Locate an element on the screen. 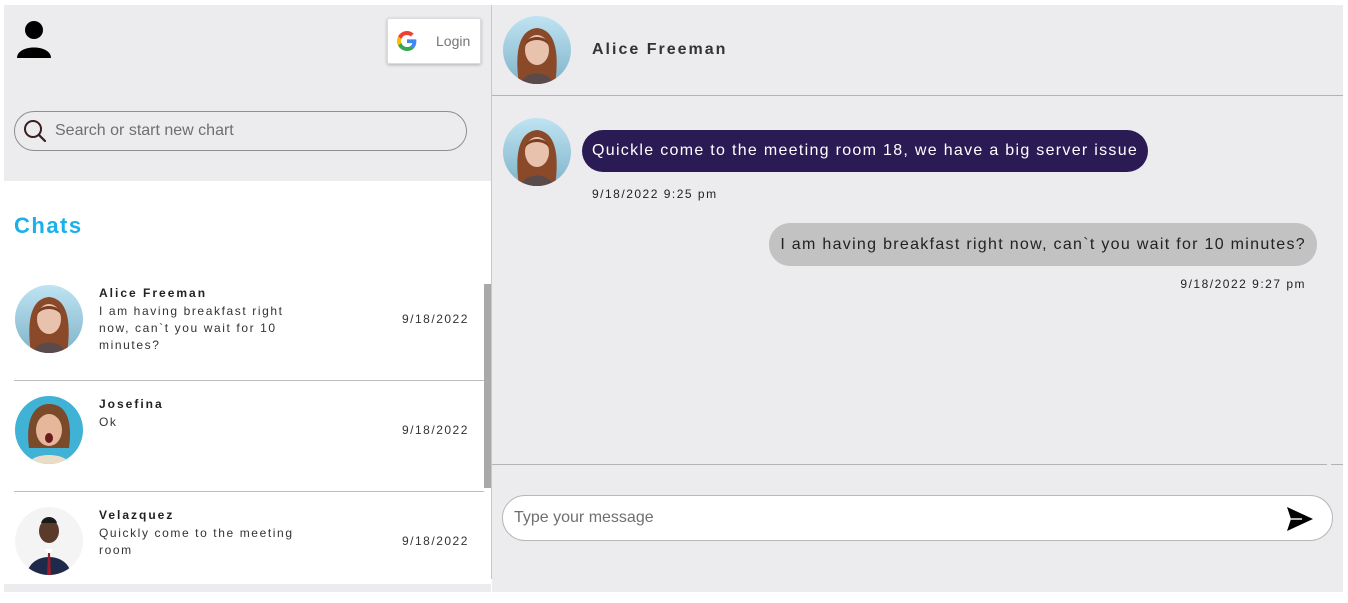 The height and width of the screenshot is (603, 1348). scrollbar-thumb is located at coordinates (487, 386).